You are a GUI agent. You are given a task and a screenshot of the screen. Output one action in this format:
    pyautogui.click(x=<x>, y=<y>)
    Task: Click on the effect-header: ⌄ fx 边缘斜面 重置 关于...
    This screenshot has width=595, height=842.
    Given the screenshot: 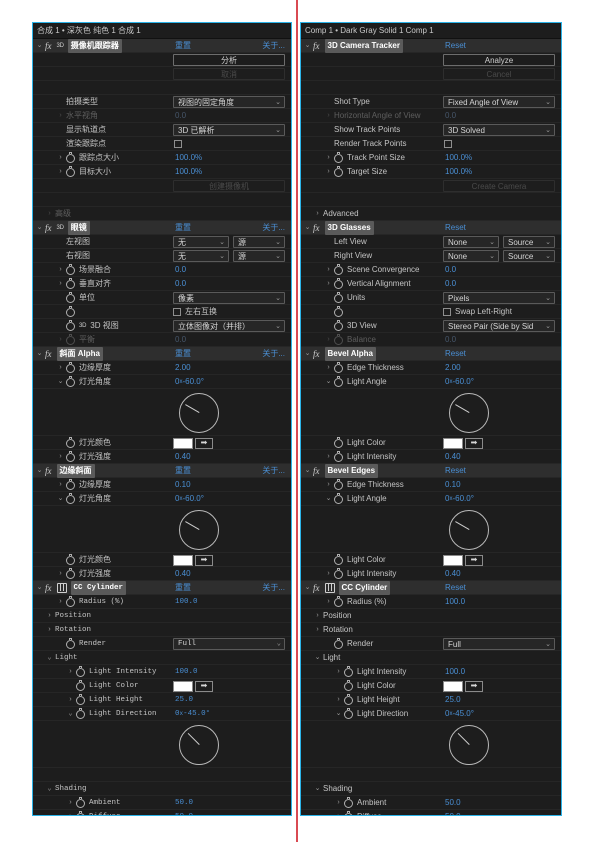 What is the action you would take?
    pyautogui.click(x=162, y=471)
    